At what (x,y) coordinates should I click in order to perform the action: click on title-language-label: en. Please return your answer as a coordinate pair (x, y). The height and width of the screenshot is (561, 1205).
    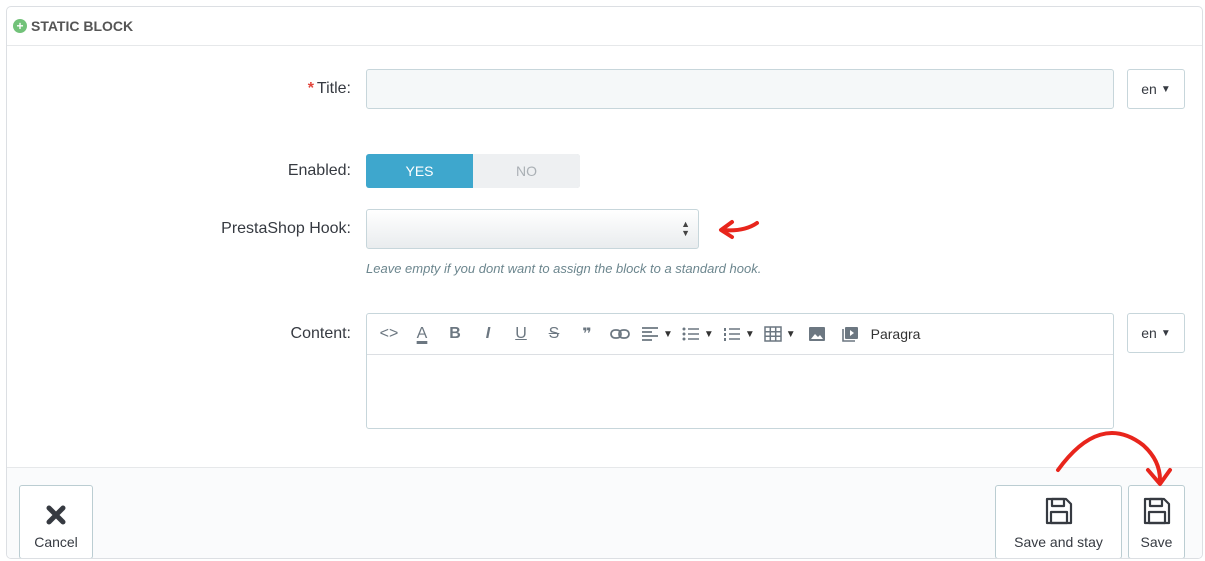
    Looking at the image, I should click on (1149, 89).